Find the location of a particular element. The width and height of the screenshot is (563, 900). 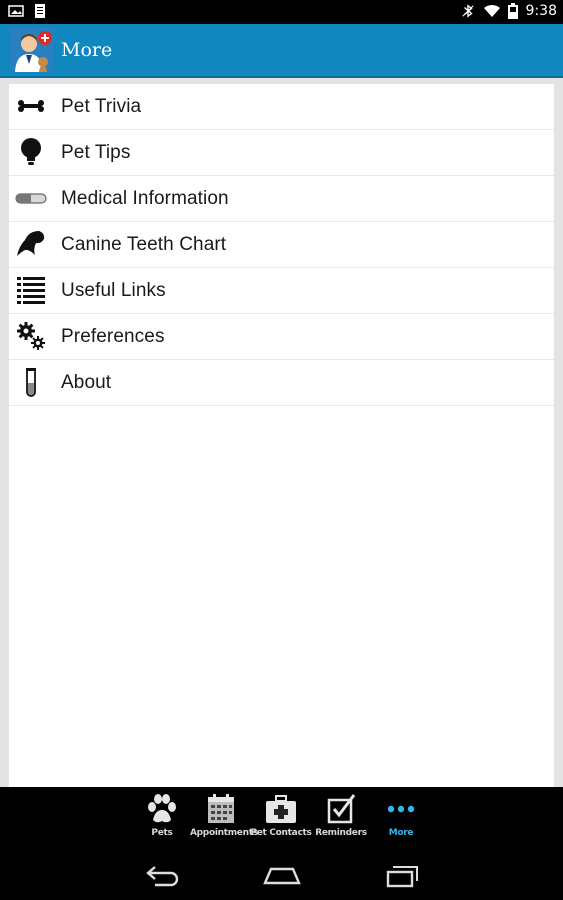

tab-pets: Pets is located at coordinates (162, 819).